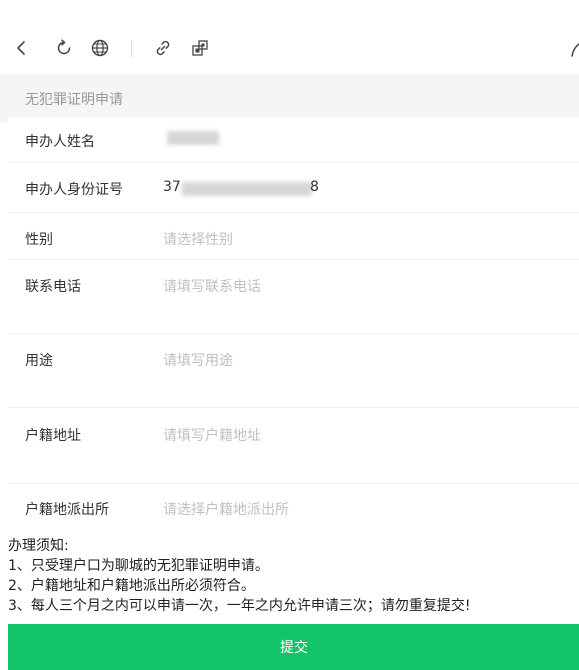 The image size is (579, 670). What do you see at coordinates (67, 510) in the screenshot?
I see `police-station-label: 户籍地派出所` at bounding box center [67, 510].